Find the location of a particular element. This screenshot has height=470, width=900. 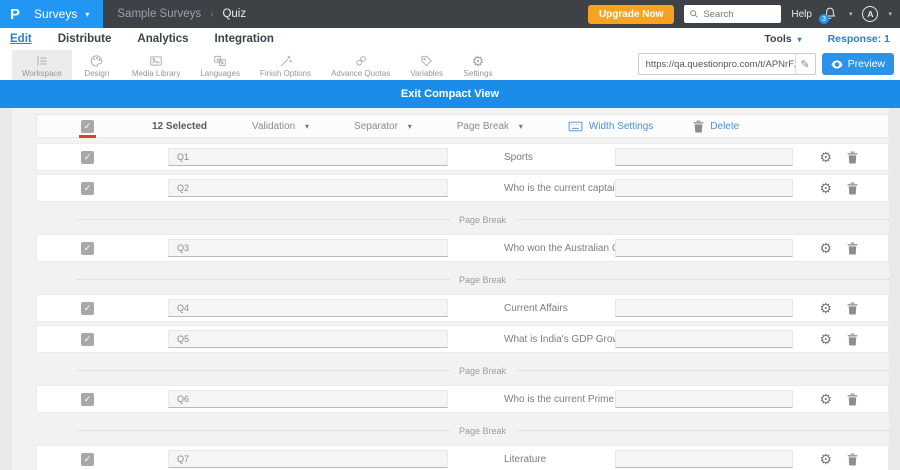

survey-url-field: https://qa.questionpro.com/t/APNrFZeY ✎ is located at coordinates (726, 64).